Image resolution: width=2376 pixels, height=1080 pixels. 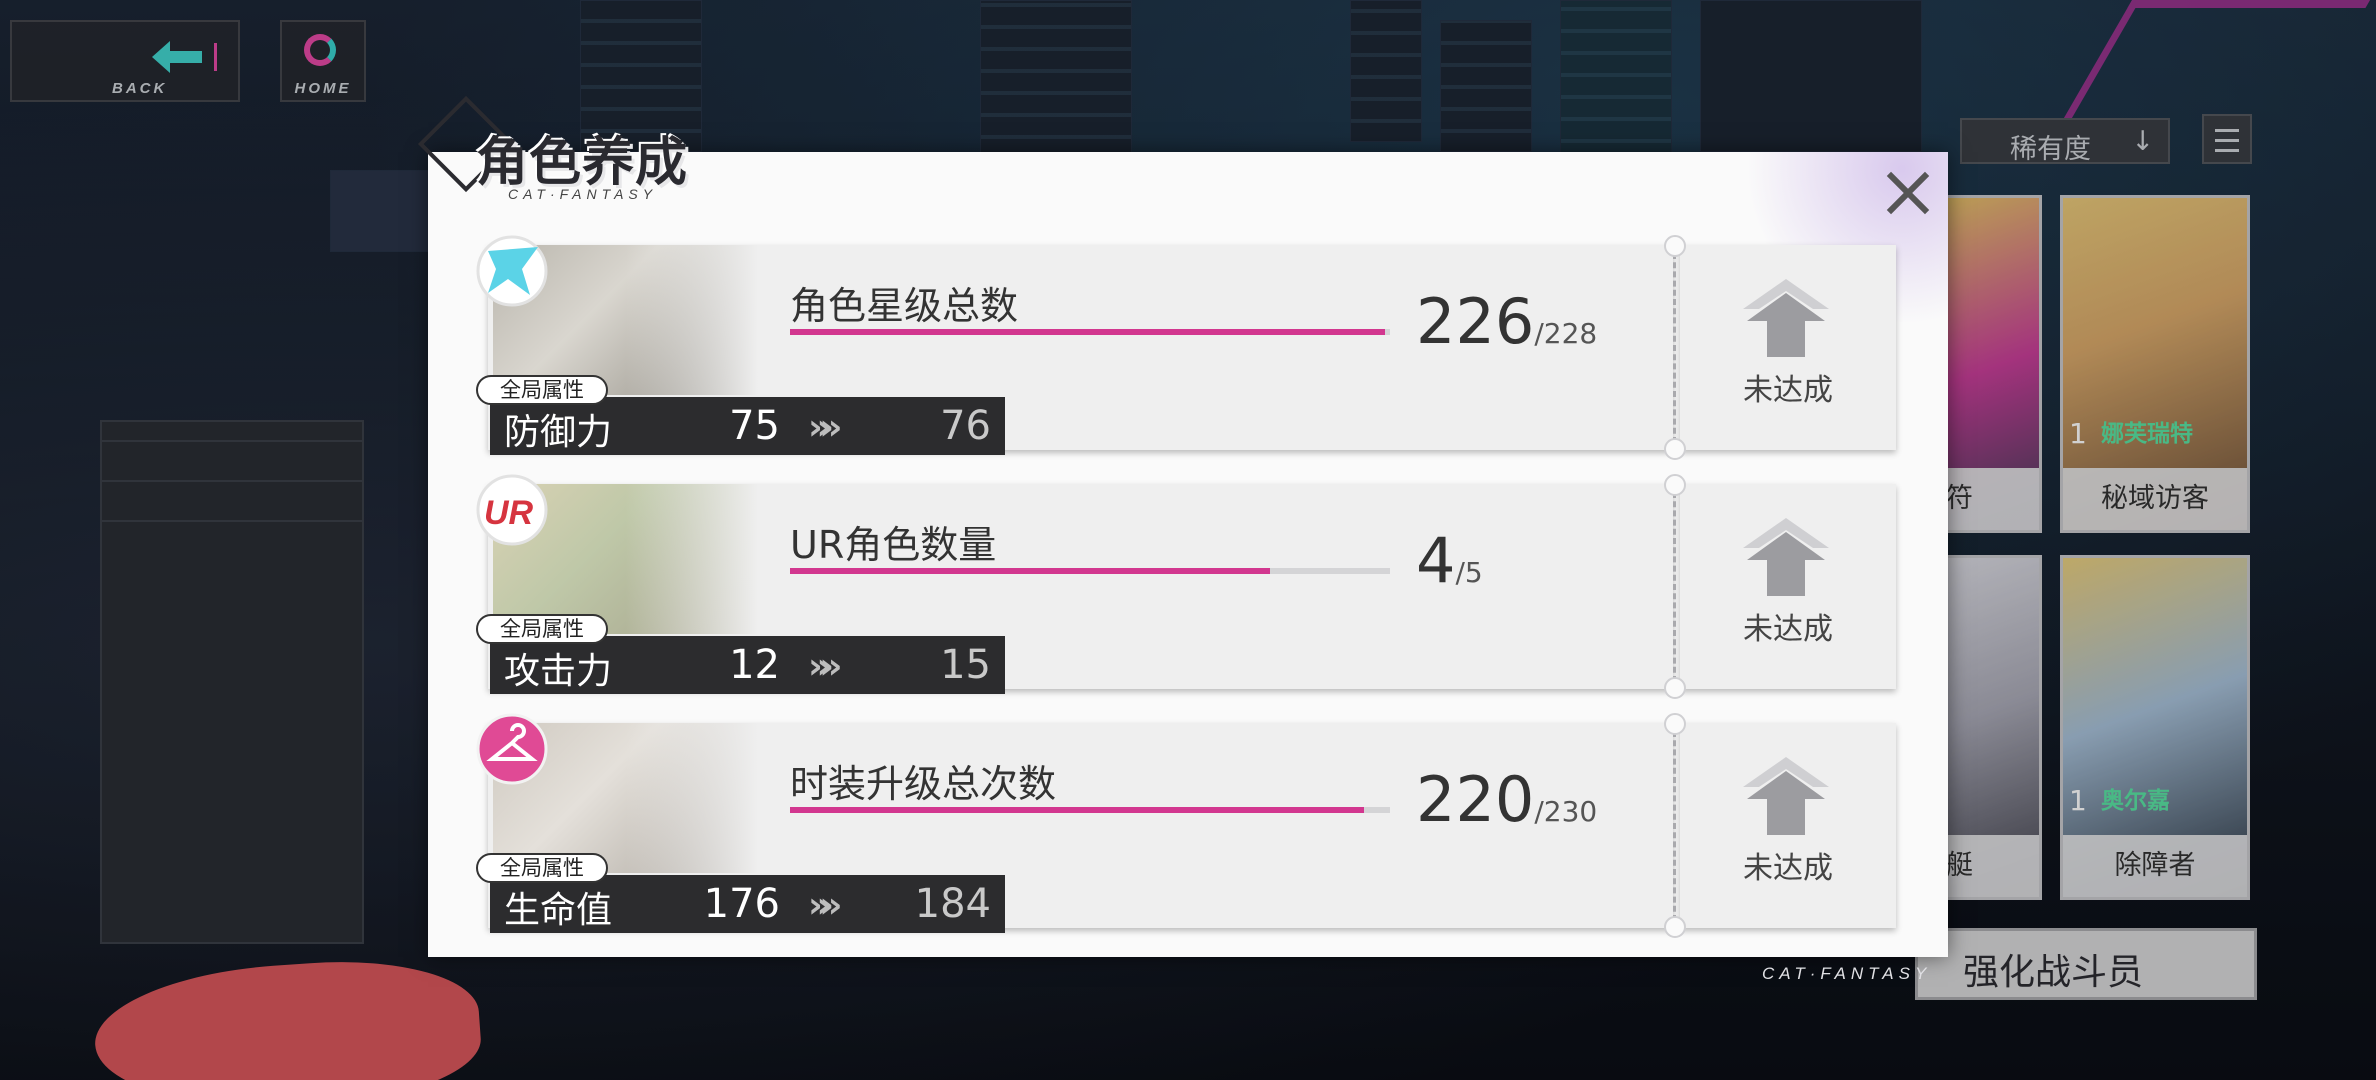 What do you see at coordinates (1436, 560) in the screenshot?
I see `progress-current: 4` at bounding box center [1436, 560].